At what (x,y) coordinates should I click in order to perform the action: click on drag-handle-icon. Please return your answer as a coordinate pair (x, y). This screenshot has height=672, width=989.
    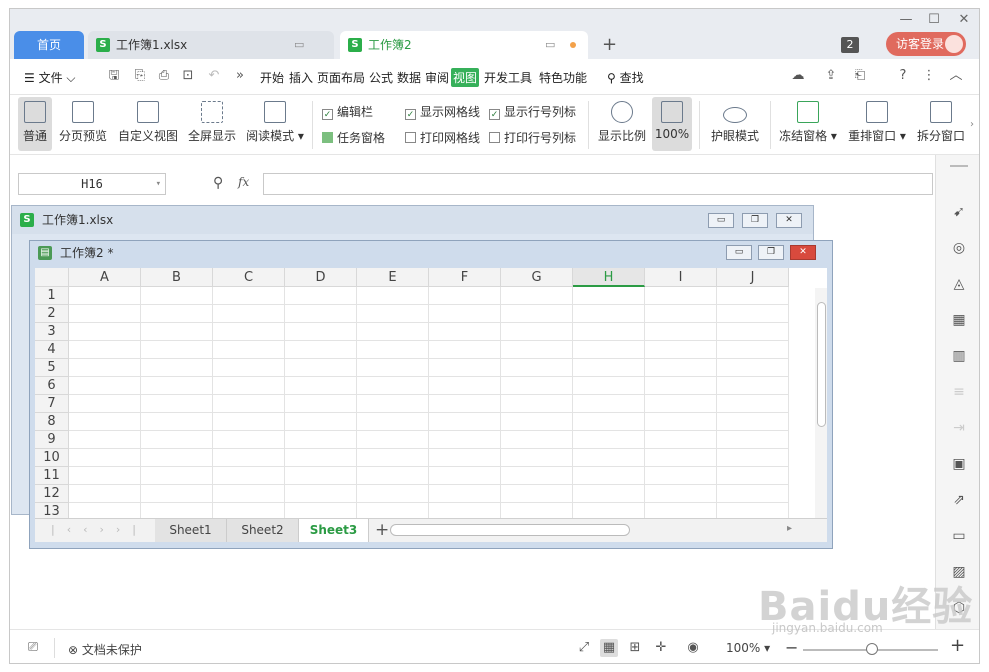
    Looking at the image, I should click on (959, 166).